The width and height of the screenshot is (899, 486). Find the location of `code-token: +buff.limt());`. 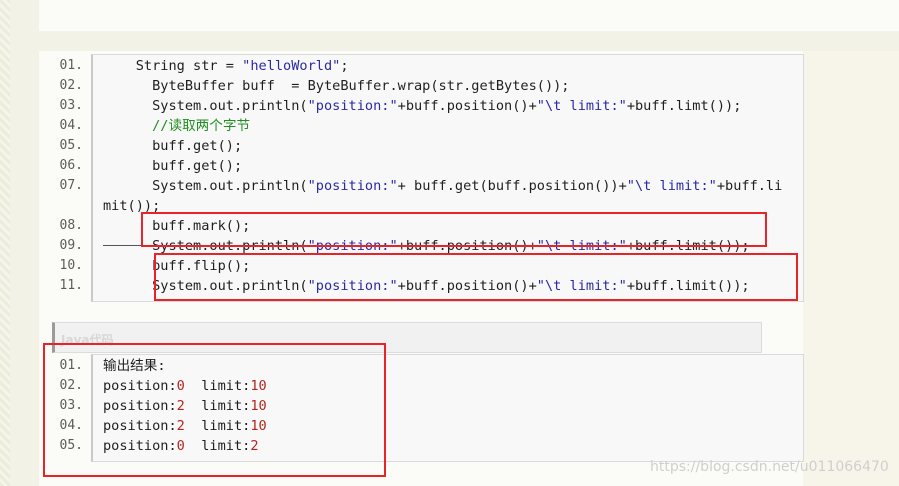

code-token: +buff.limt()); is located at coordinates (684, 106).